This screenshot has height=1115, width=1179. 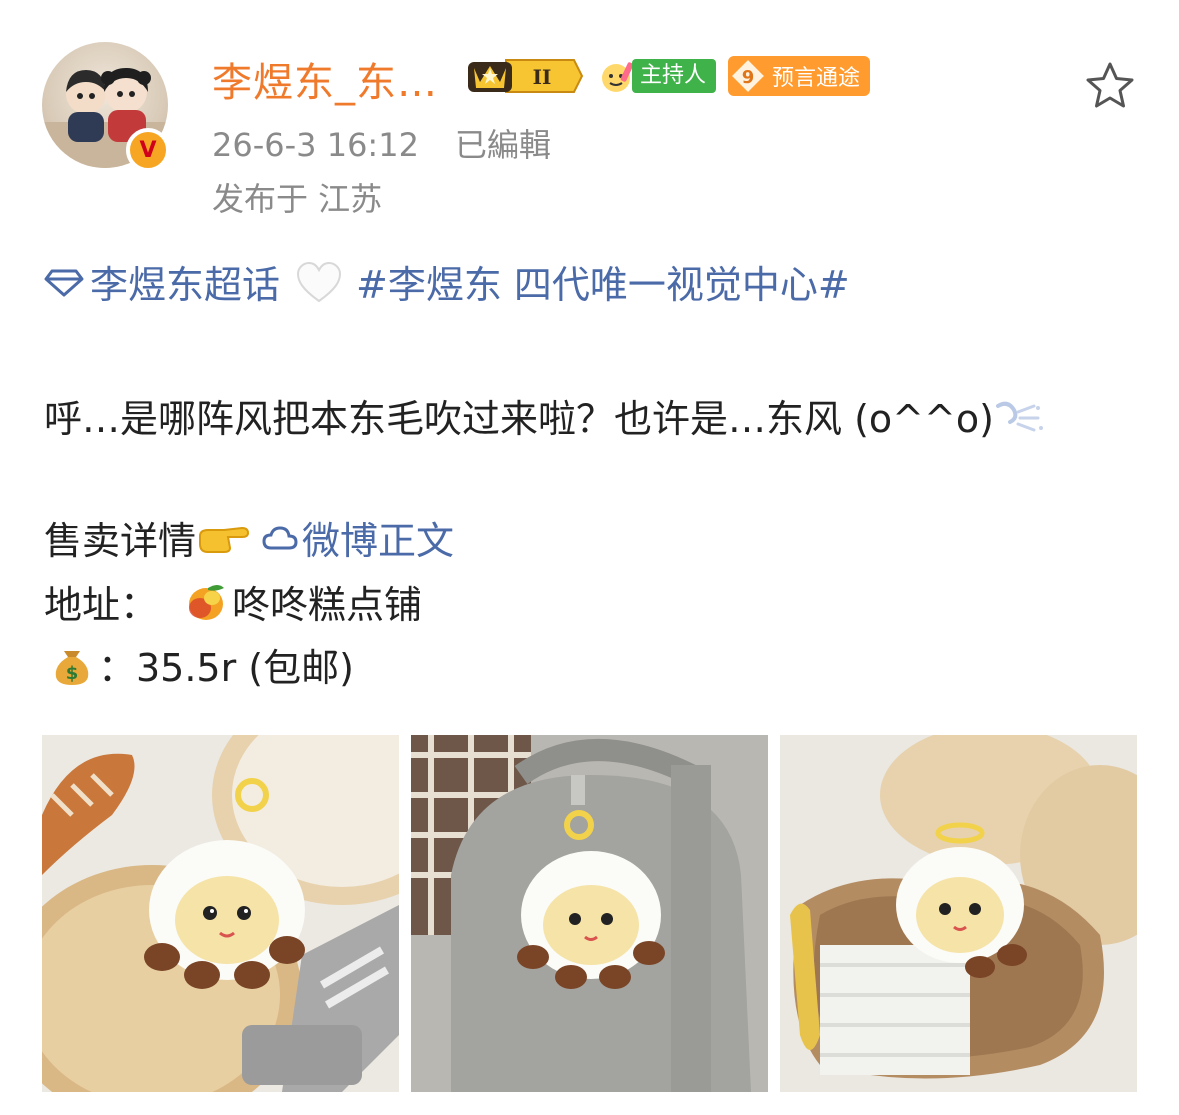 I want to click on plush-keychain-photo, so click(x=220, y=913).